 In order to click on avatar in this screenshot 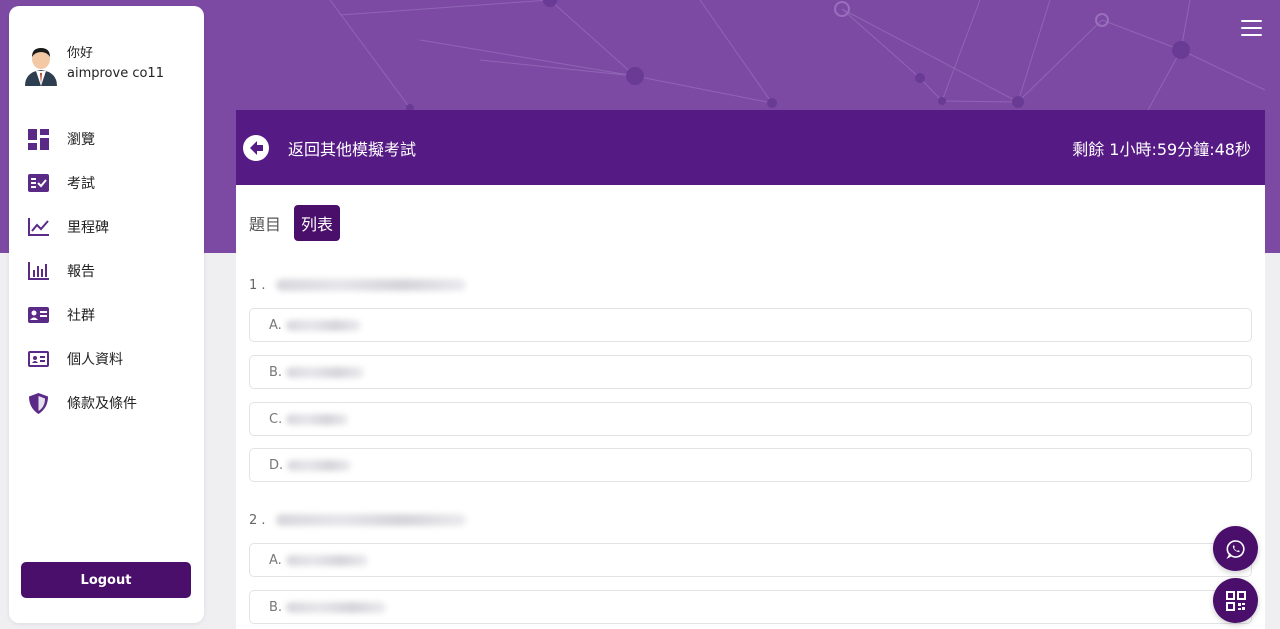, I will do `click(41, 64)`.